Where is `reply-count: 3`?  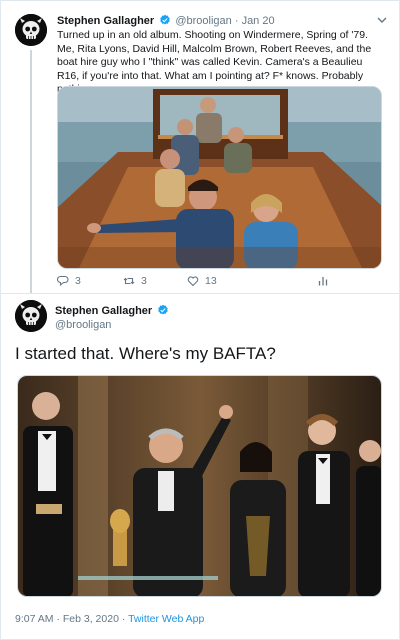
reply-count: 3 is located at coordinates (78, 281).